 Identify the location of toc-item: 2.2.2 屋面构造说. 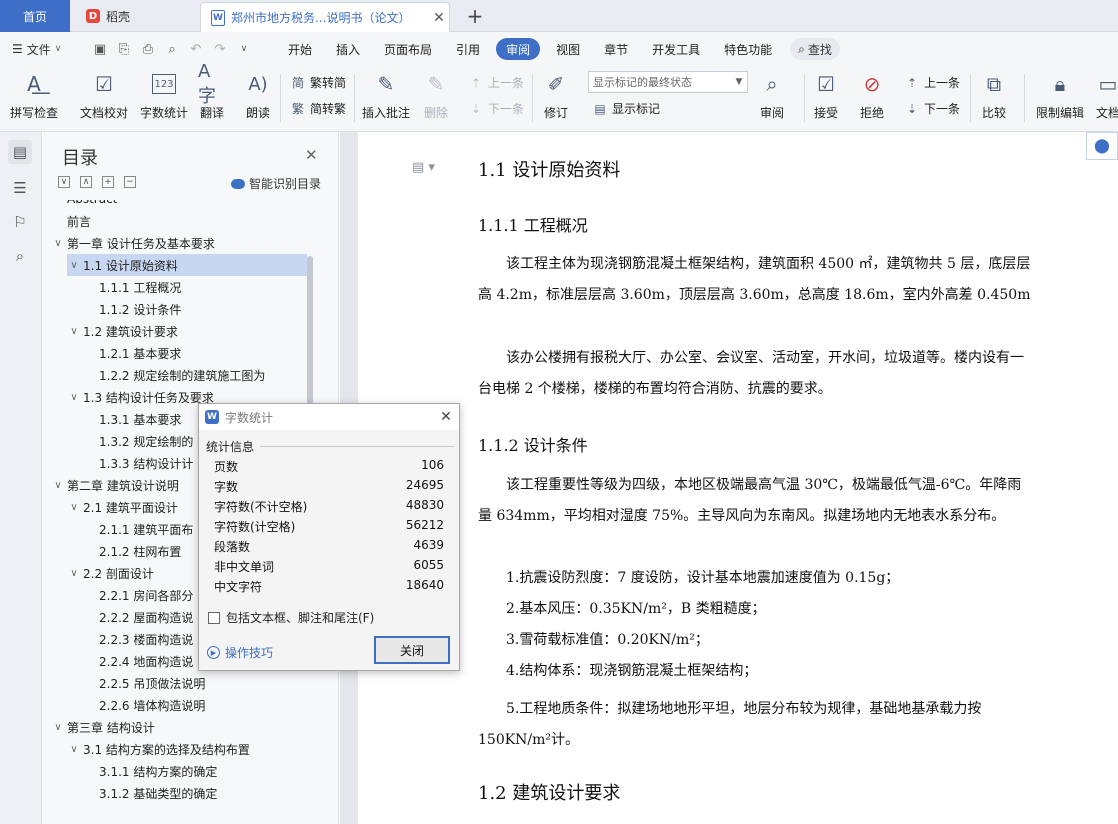
(146, 617).